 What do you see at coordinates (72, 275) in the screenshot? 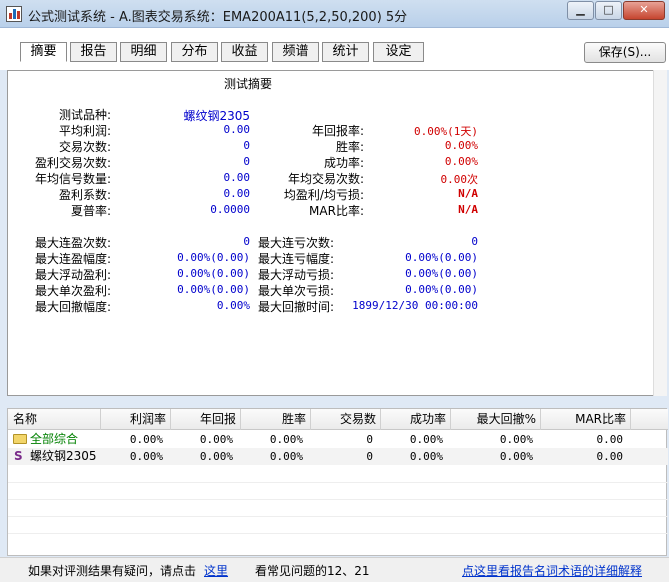
I see `max-float-profit-label: 最大浮动盈利:` at bounding box center [72, 275].